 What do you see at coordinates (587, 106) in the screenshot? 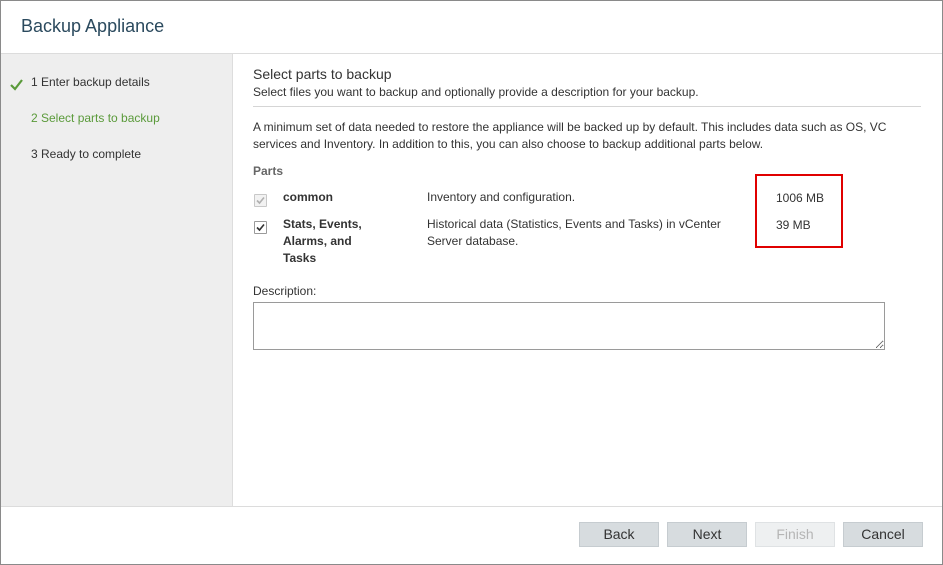
I see `heading-divider` at bounding box center [587, 106].